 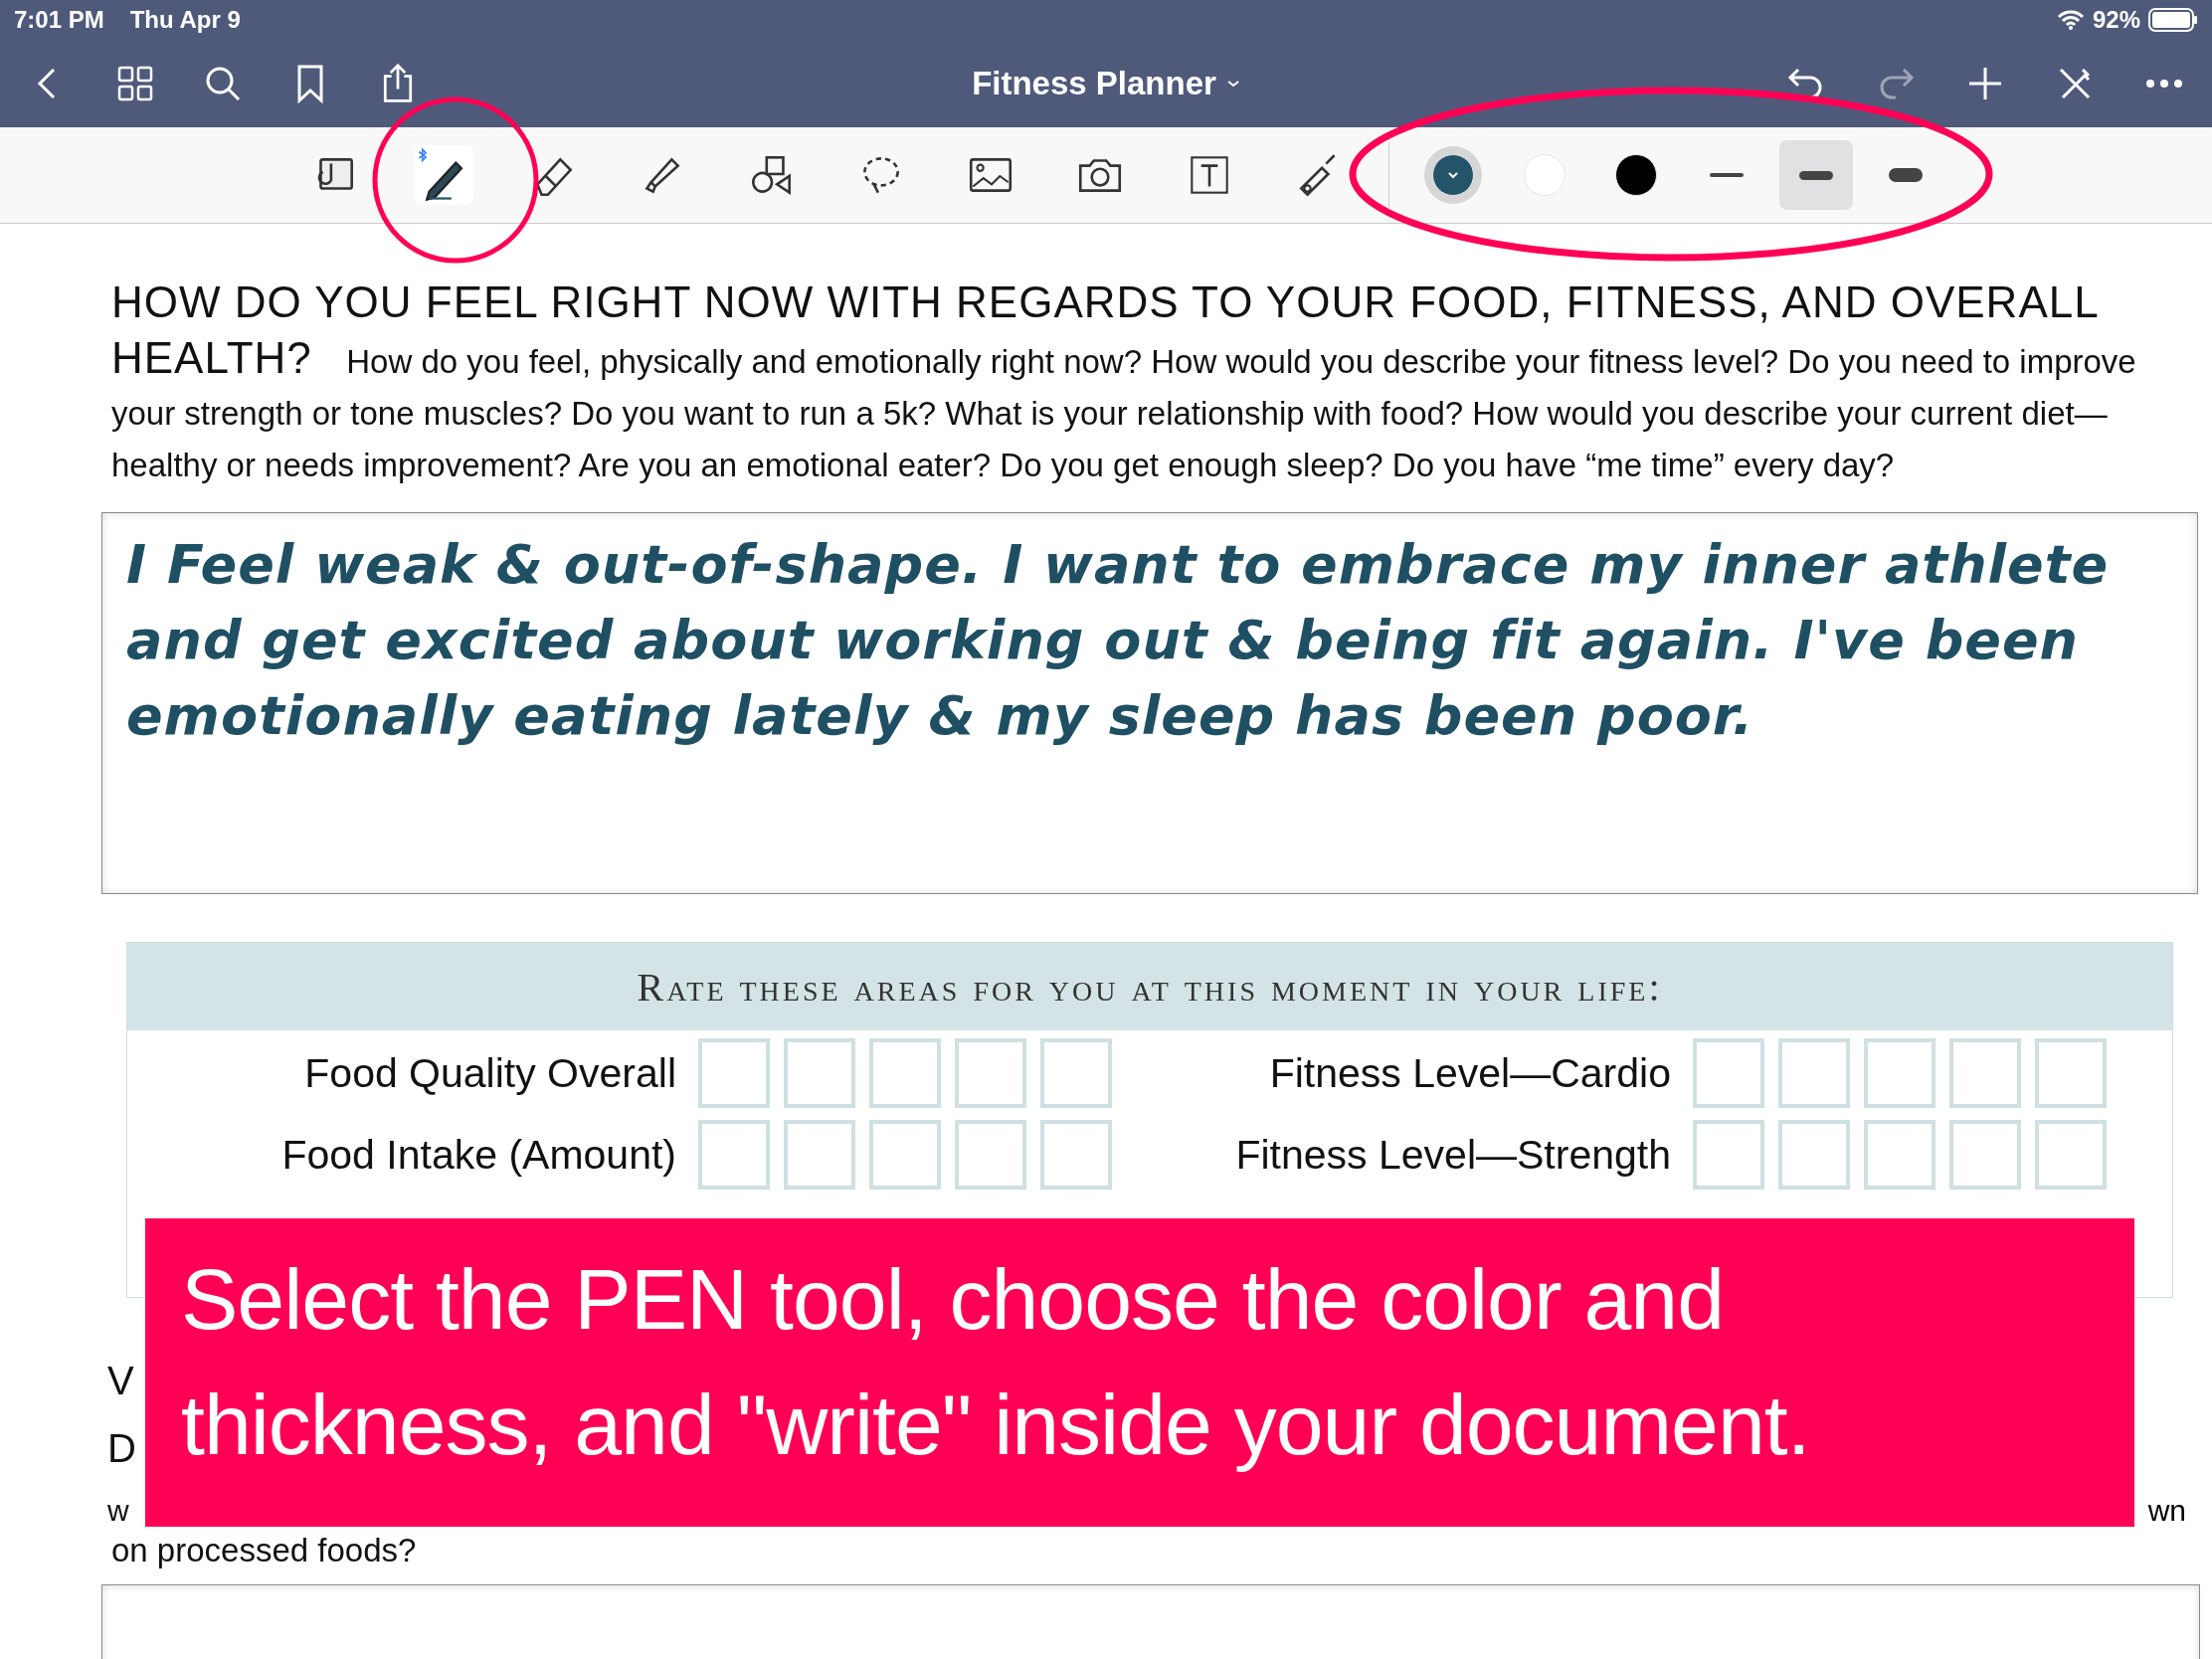 What do you see at coordinates (478, 1155) in the screenshot?
I see `rating-label: Food Intake (Amount)` at bounding box center [478, 1155].